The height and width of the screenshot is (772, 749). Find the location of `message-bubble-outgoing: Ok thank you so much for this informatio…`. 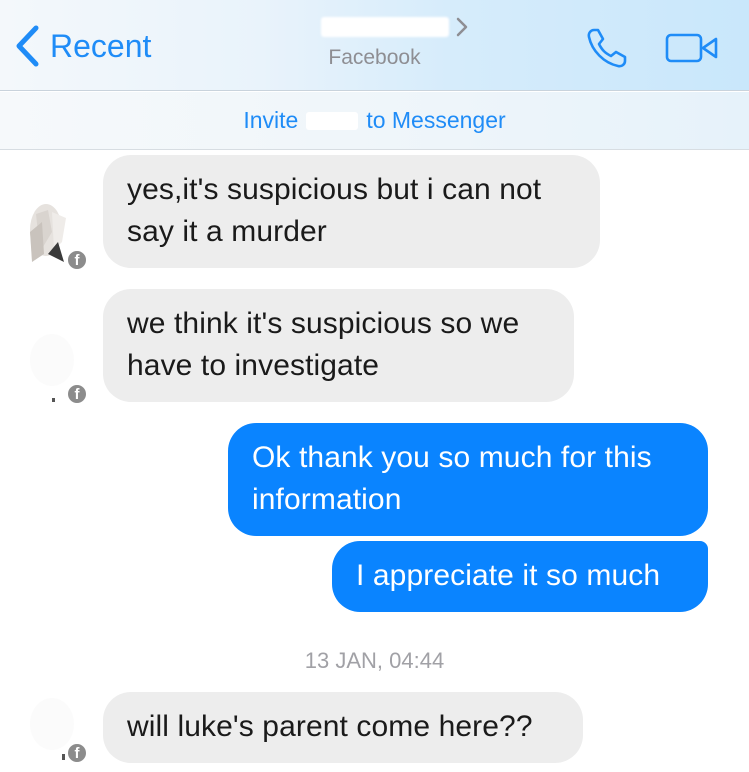

message-bubble-outgoing: Ok thank you so much for this informatio… is located at coordinates (468, 479).